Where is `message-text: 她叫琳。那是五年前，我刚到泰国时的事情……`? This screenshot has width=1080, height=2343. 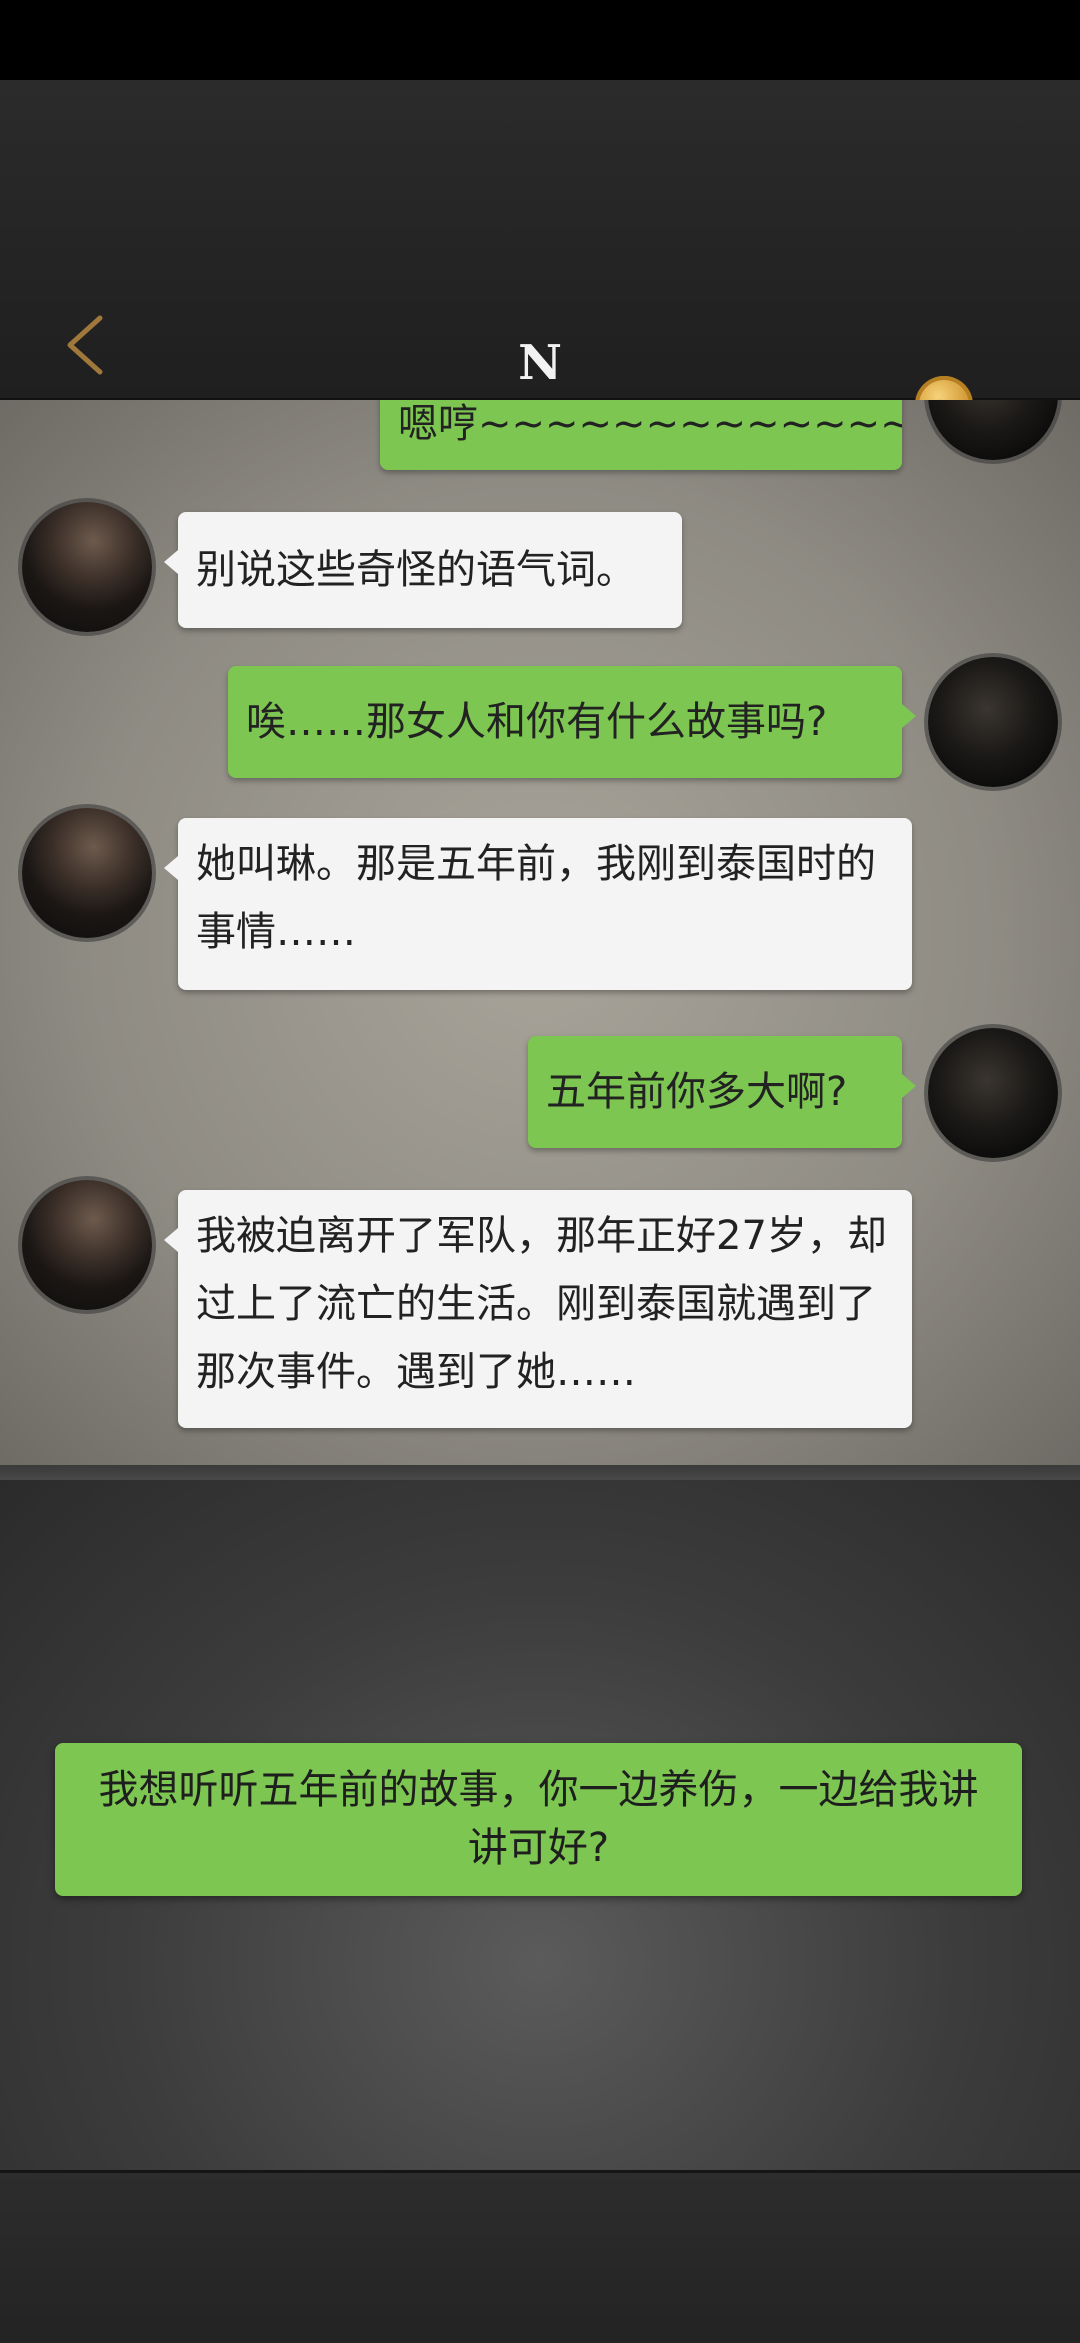 message-text: 她叫琳。那是五年前，我刚到泰国时的事情…… is located at coordinates (536, 898).